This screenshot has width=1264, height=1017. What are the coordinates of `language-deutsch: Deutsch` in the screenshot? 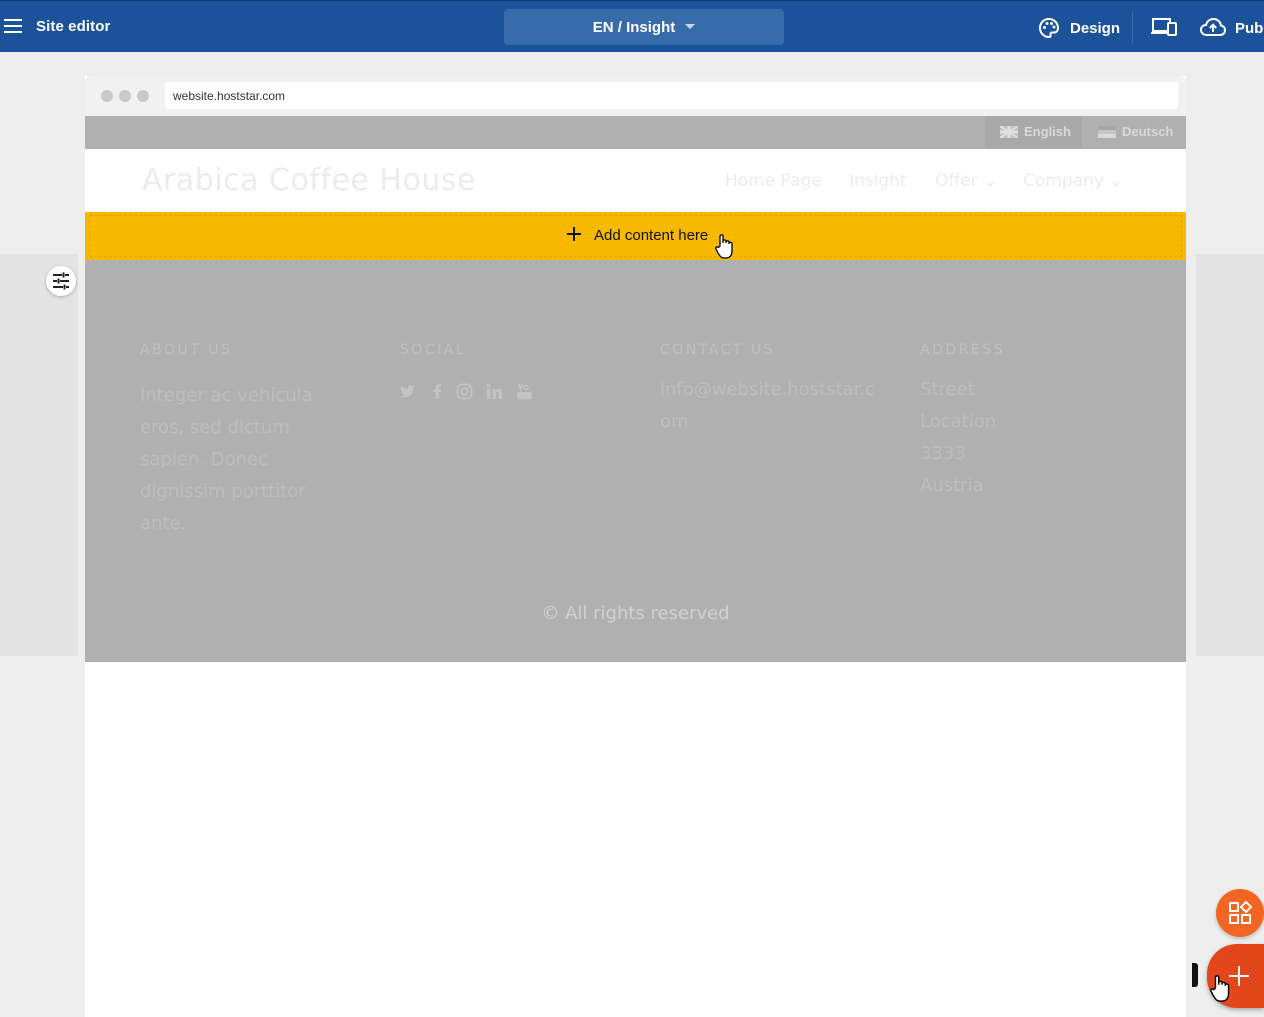 It's located at (1135, 132).